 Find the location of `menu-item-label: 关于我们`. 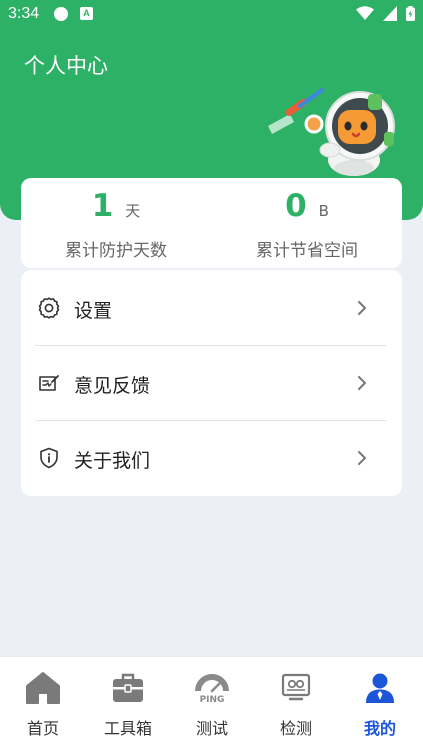

menu-item-label: 关于我们 is located at coordinates (112, 461).